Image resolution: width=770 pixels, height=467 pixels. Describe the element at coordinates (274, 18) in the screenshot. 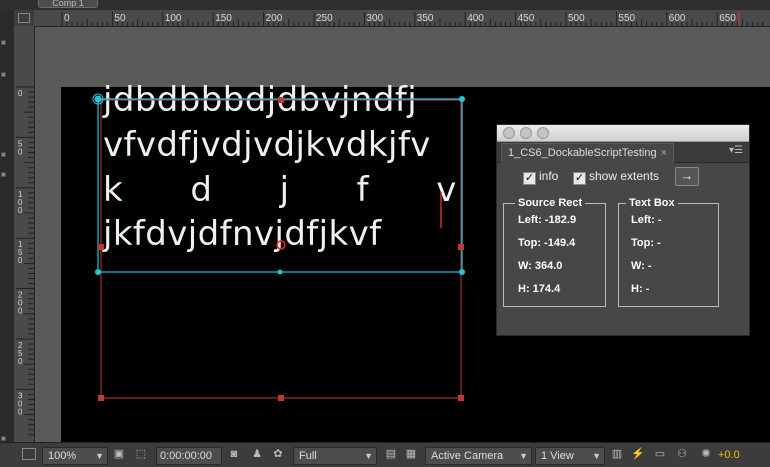

I see `ruler-tick-label: 200` at that location.